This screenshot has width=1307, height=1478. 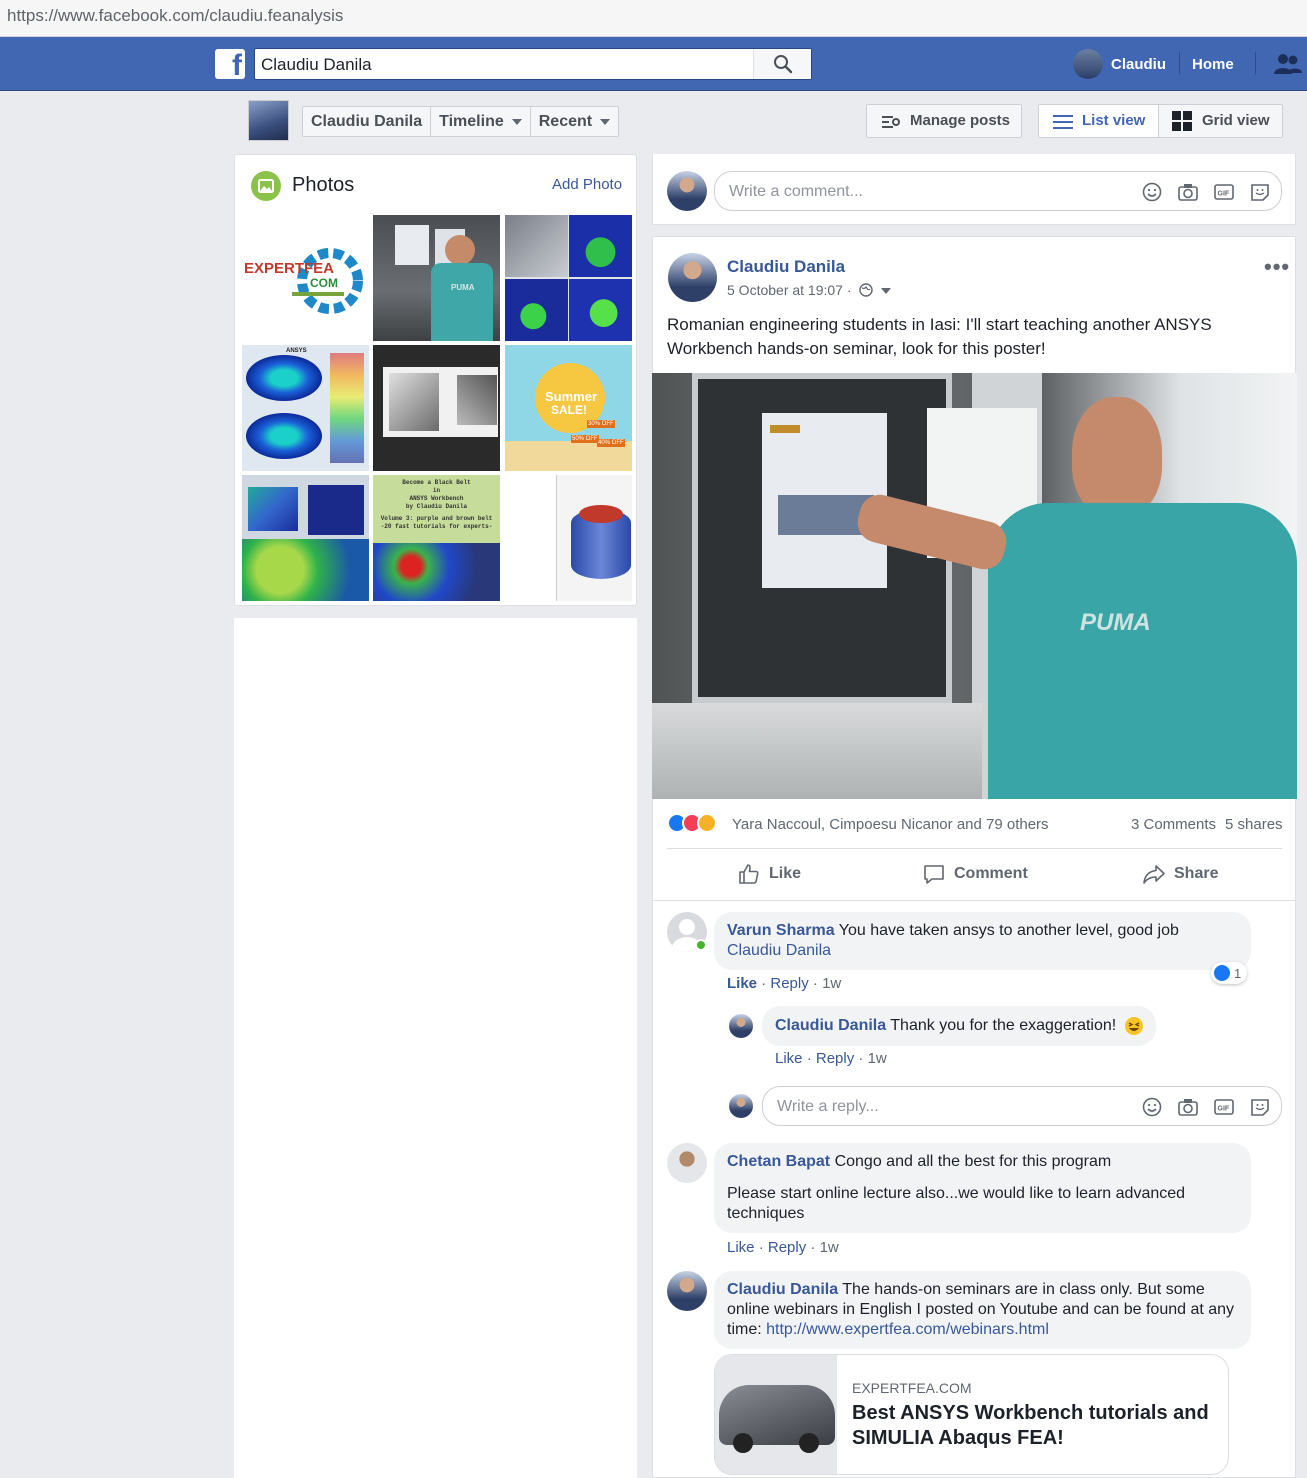 What do you see at coordinates (574, 121) in the screenshot?
I see `recent-dropdown: Recent` at bounding box center [574, 121].